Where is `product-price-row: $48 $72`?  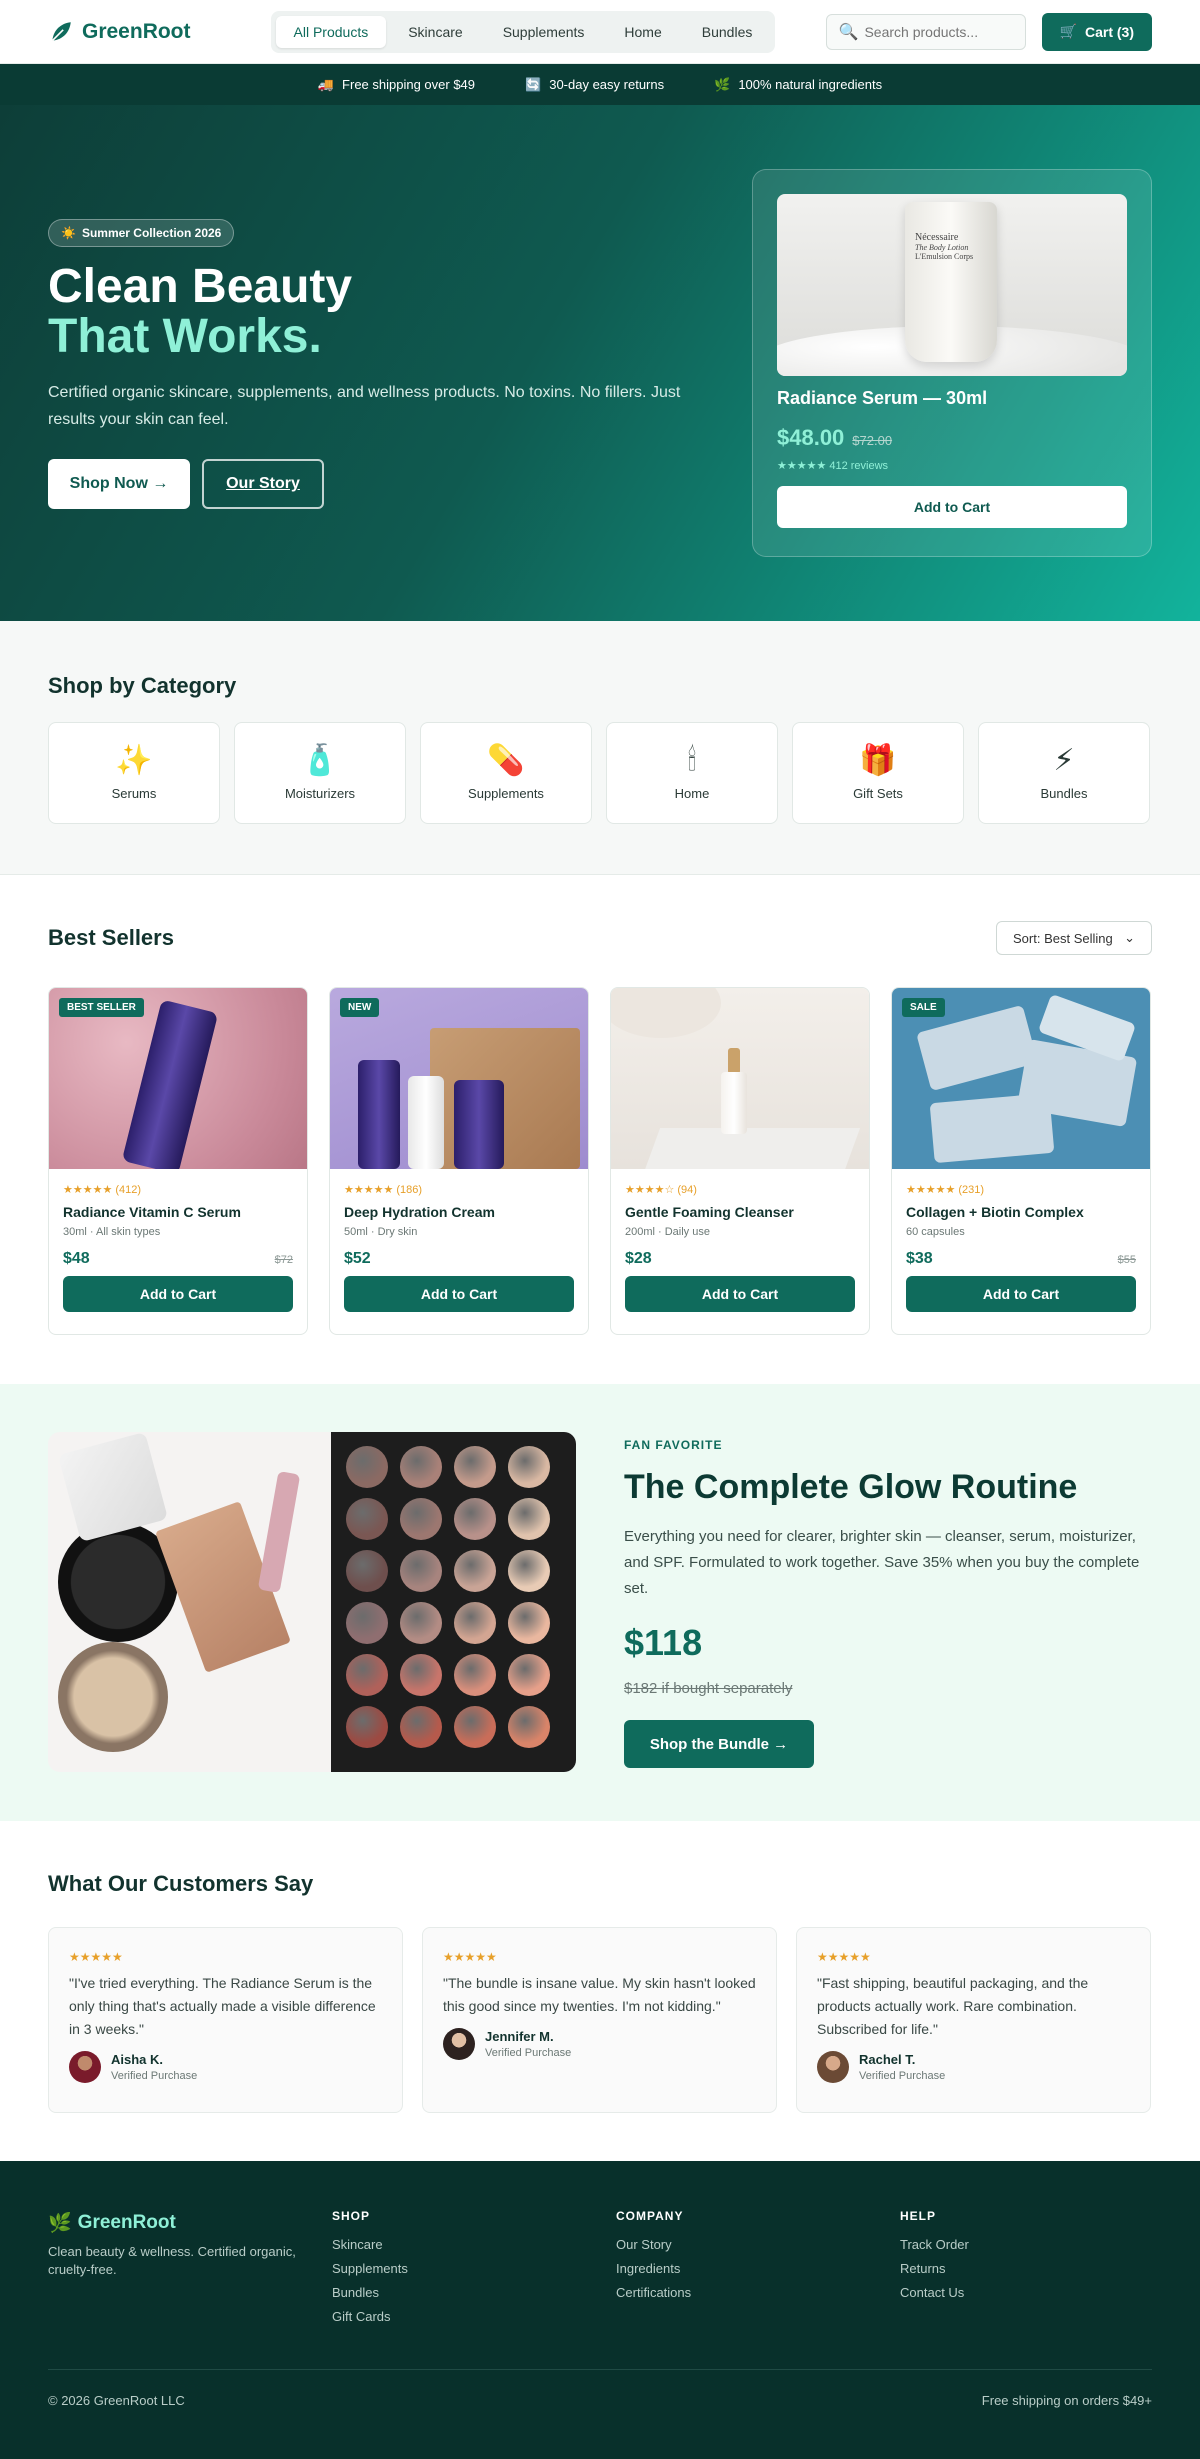 product-price-row: $48 $72 is located at coordinates (178, 1259).